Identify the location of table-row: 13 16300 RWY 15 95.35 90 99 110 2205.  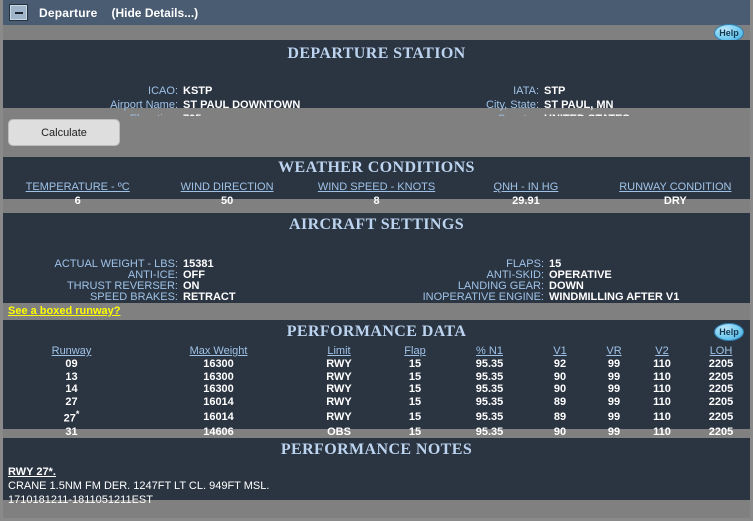
(378, 377).